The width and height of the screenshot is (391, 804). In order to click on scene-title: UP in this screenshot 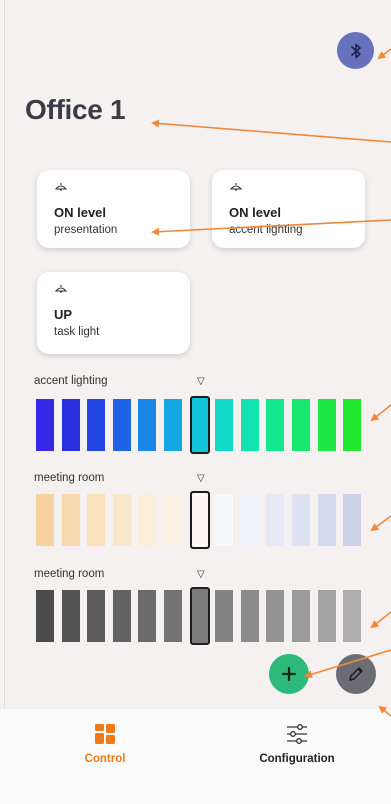, I will do `click(63, 314)`.